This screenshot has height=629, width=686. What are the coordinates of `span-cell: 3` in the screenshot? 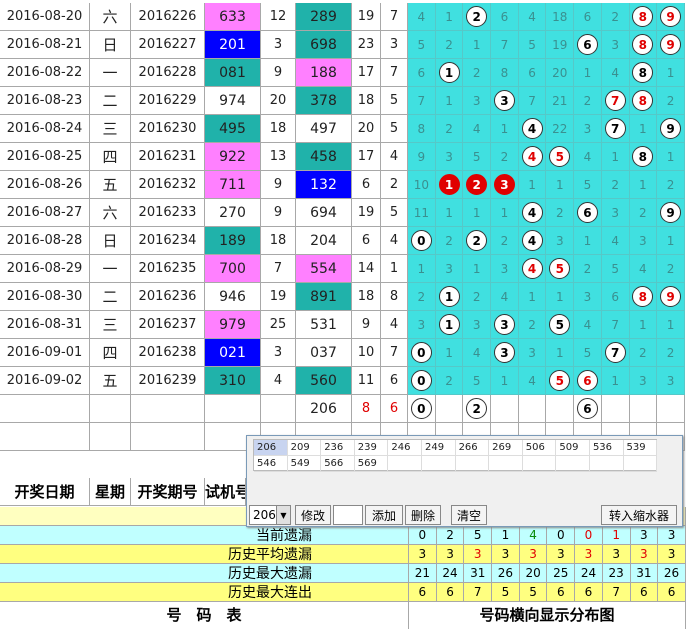 It's located at (394, 45).